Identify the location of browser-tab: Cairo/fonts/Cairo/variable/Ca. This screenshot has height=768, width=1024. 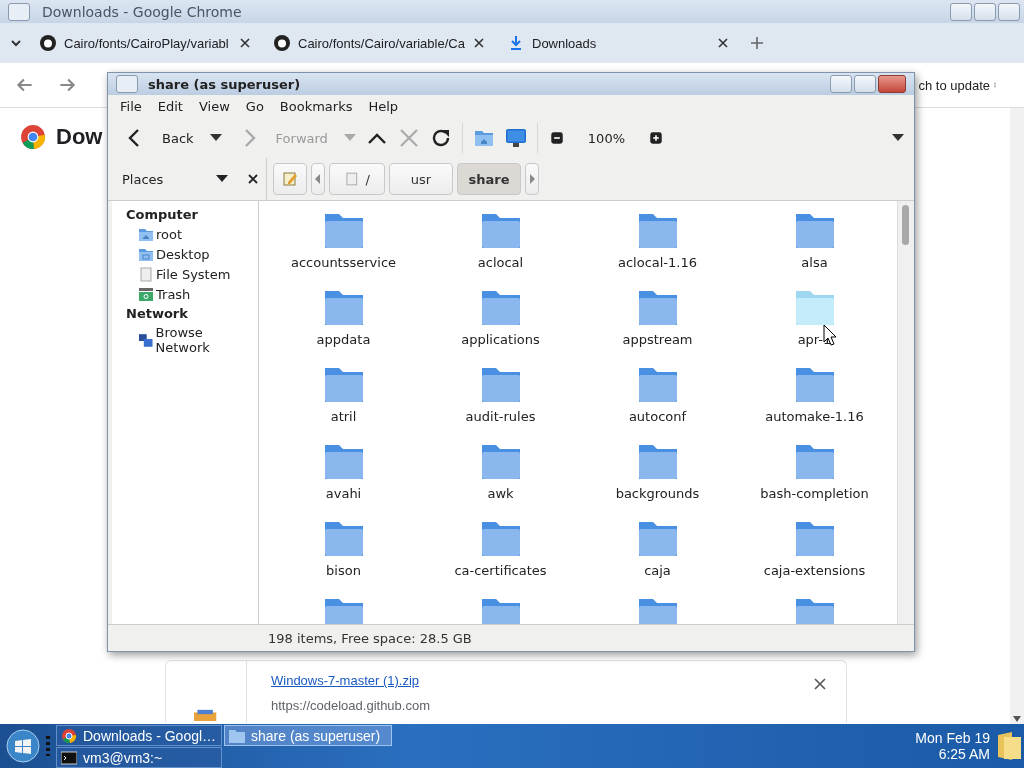
(379, 43).